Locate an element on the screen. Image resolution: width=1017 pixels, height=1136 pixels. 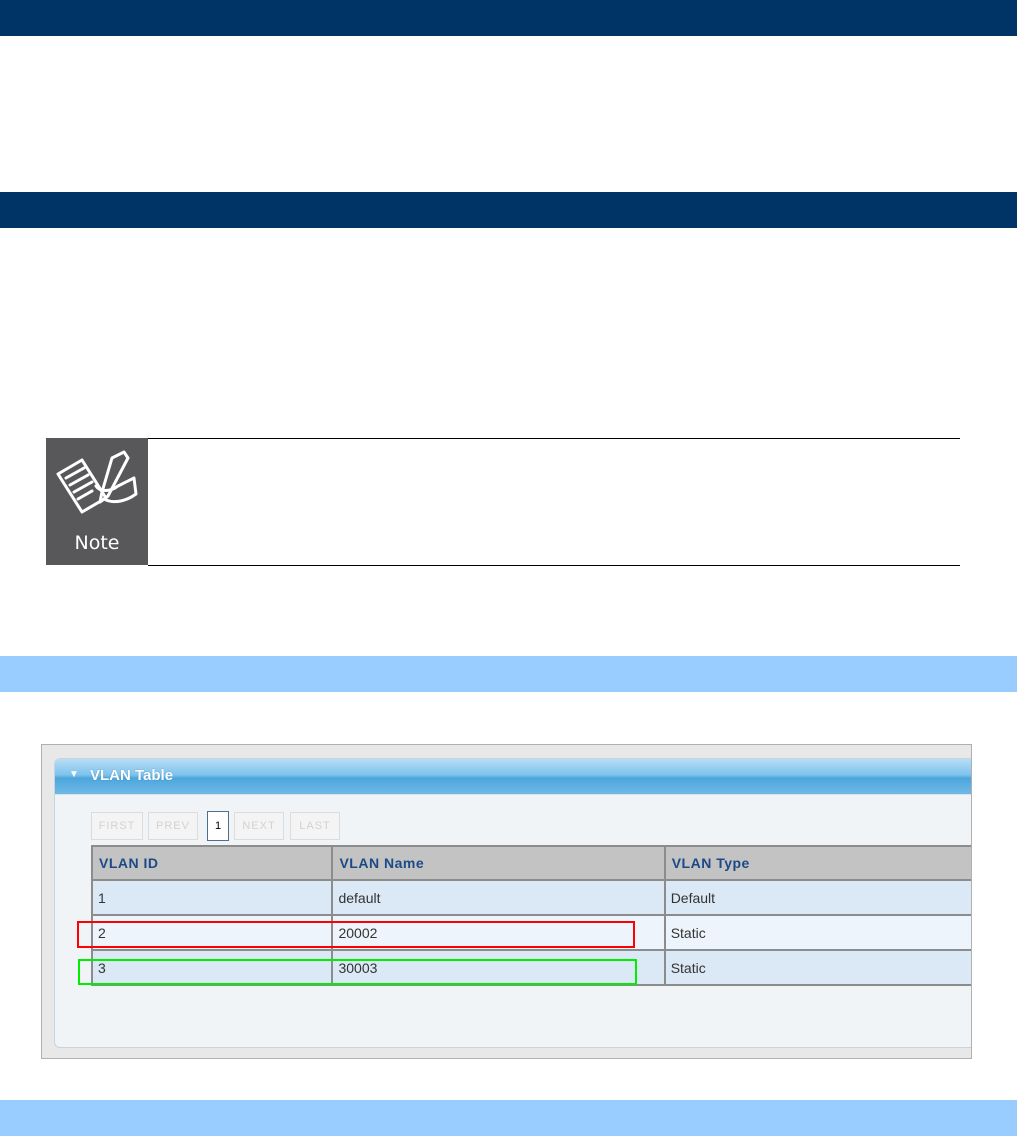
triangle-down-icon: ▼ is located at coordinates (74, 774).